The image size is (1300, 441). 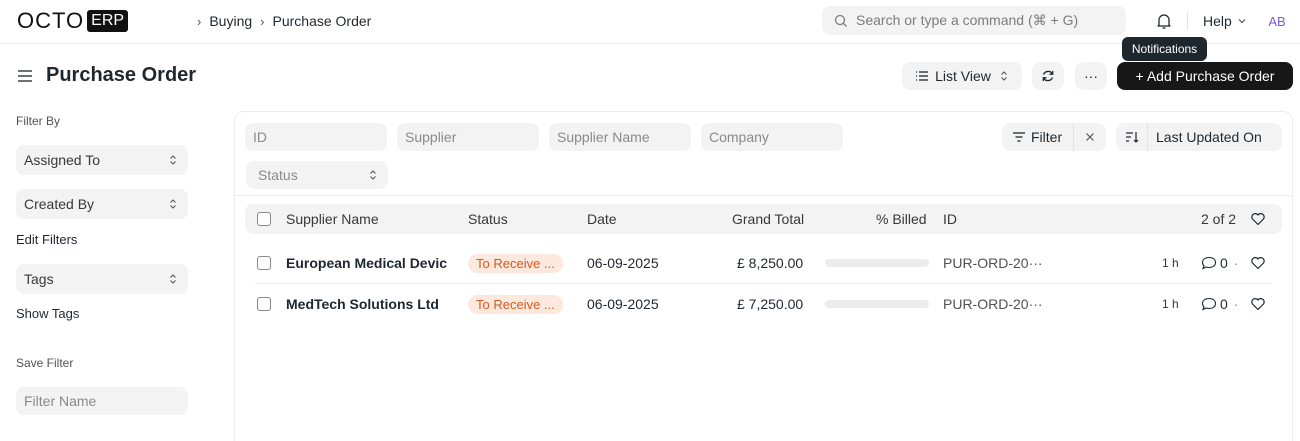 I want to click on assigned-to-label: Assigned To, so click(x=62, y=160).